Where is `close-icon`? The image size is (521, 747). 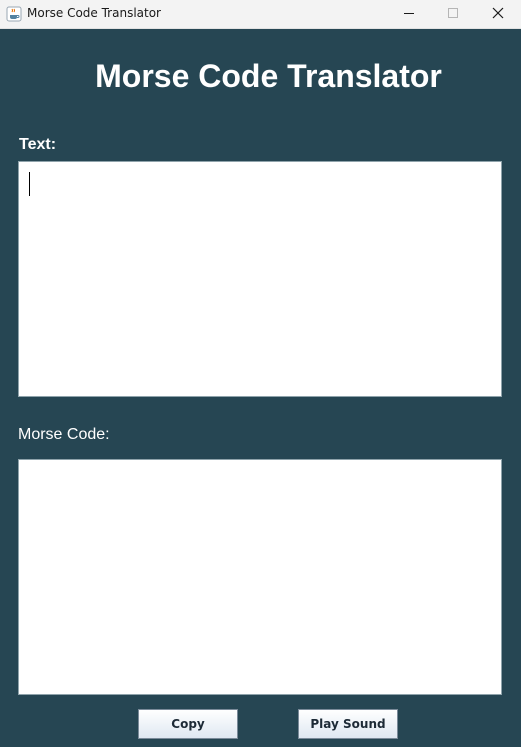
close-icon is located at coordinates (498, 13).